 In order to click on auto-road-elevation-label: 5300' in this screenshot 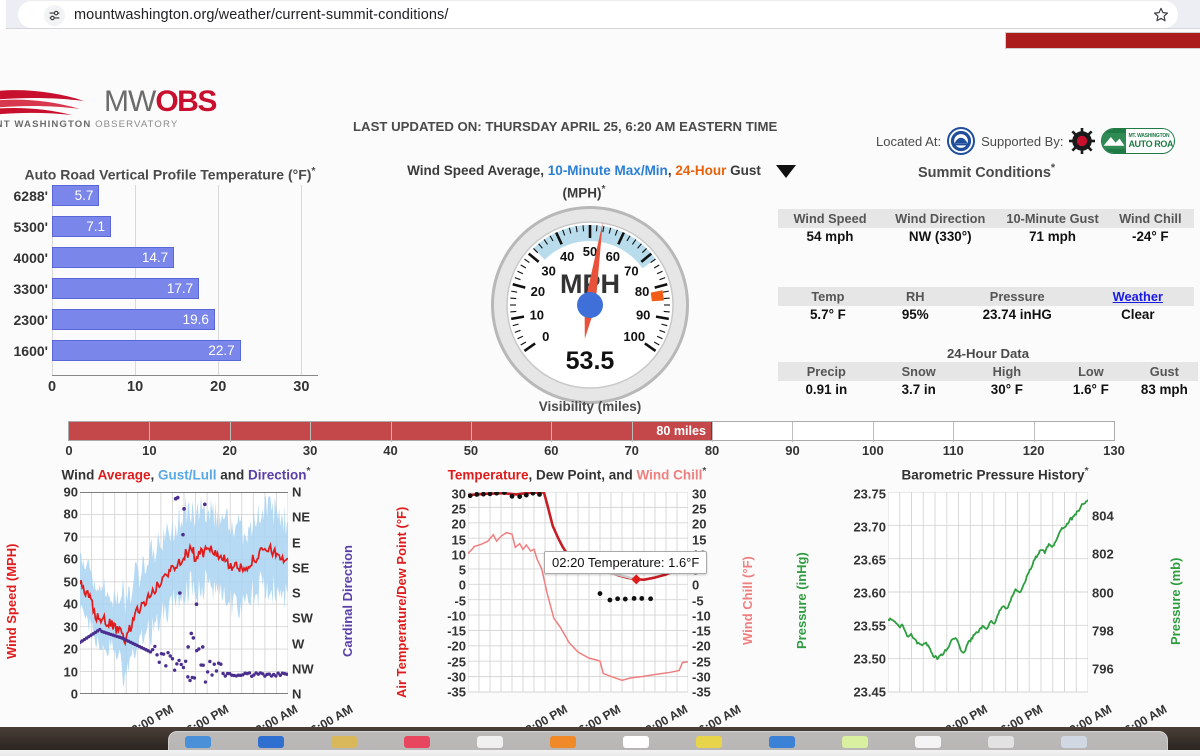, I will do `click(30, 227)`.